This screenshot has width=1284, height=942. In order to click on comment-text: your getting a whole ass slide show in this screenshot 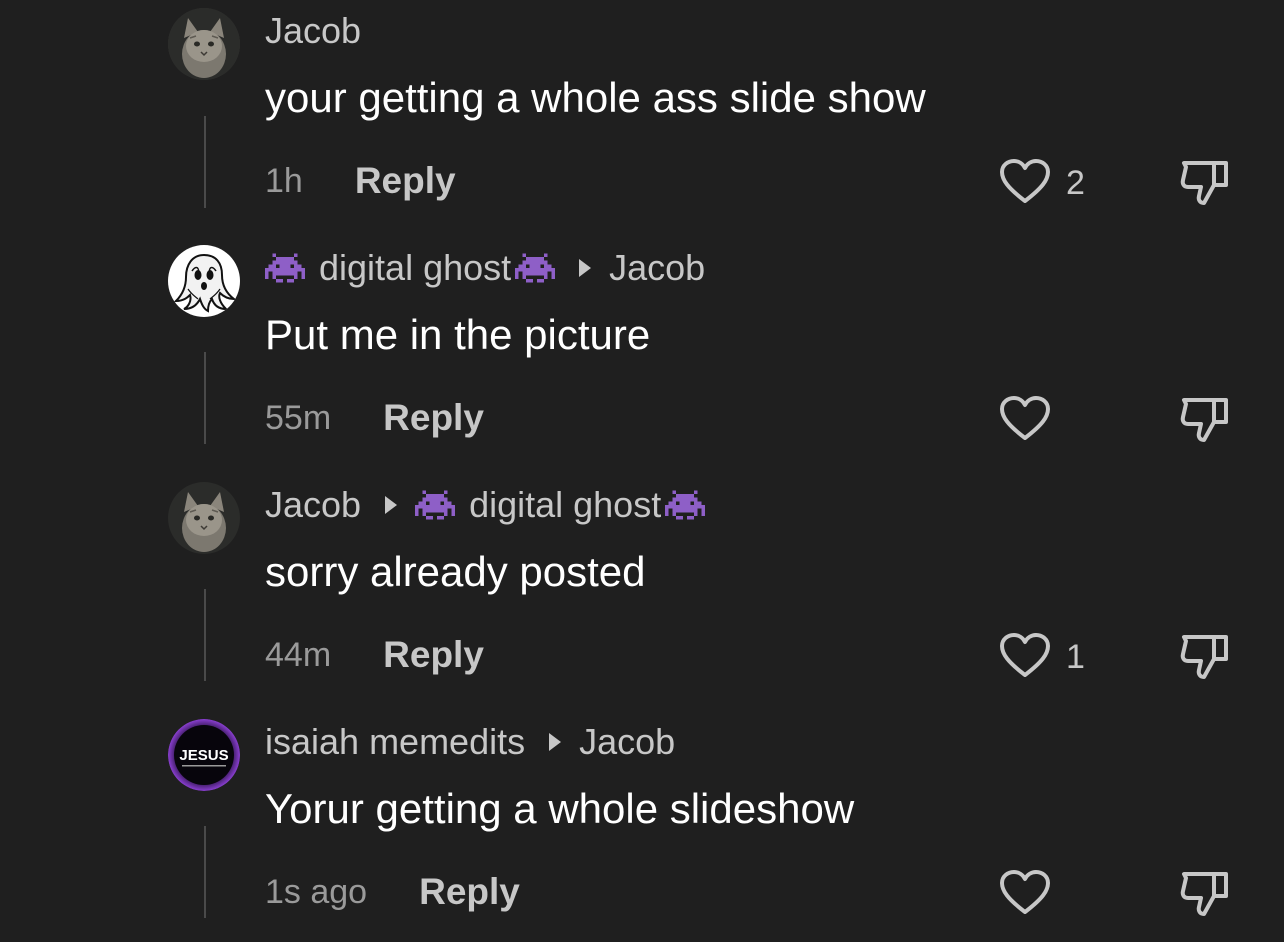, I will do `click(595, 97)`.